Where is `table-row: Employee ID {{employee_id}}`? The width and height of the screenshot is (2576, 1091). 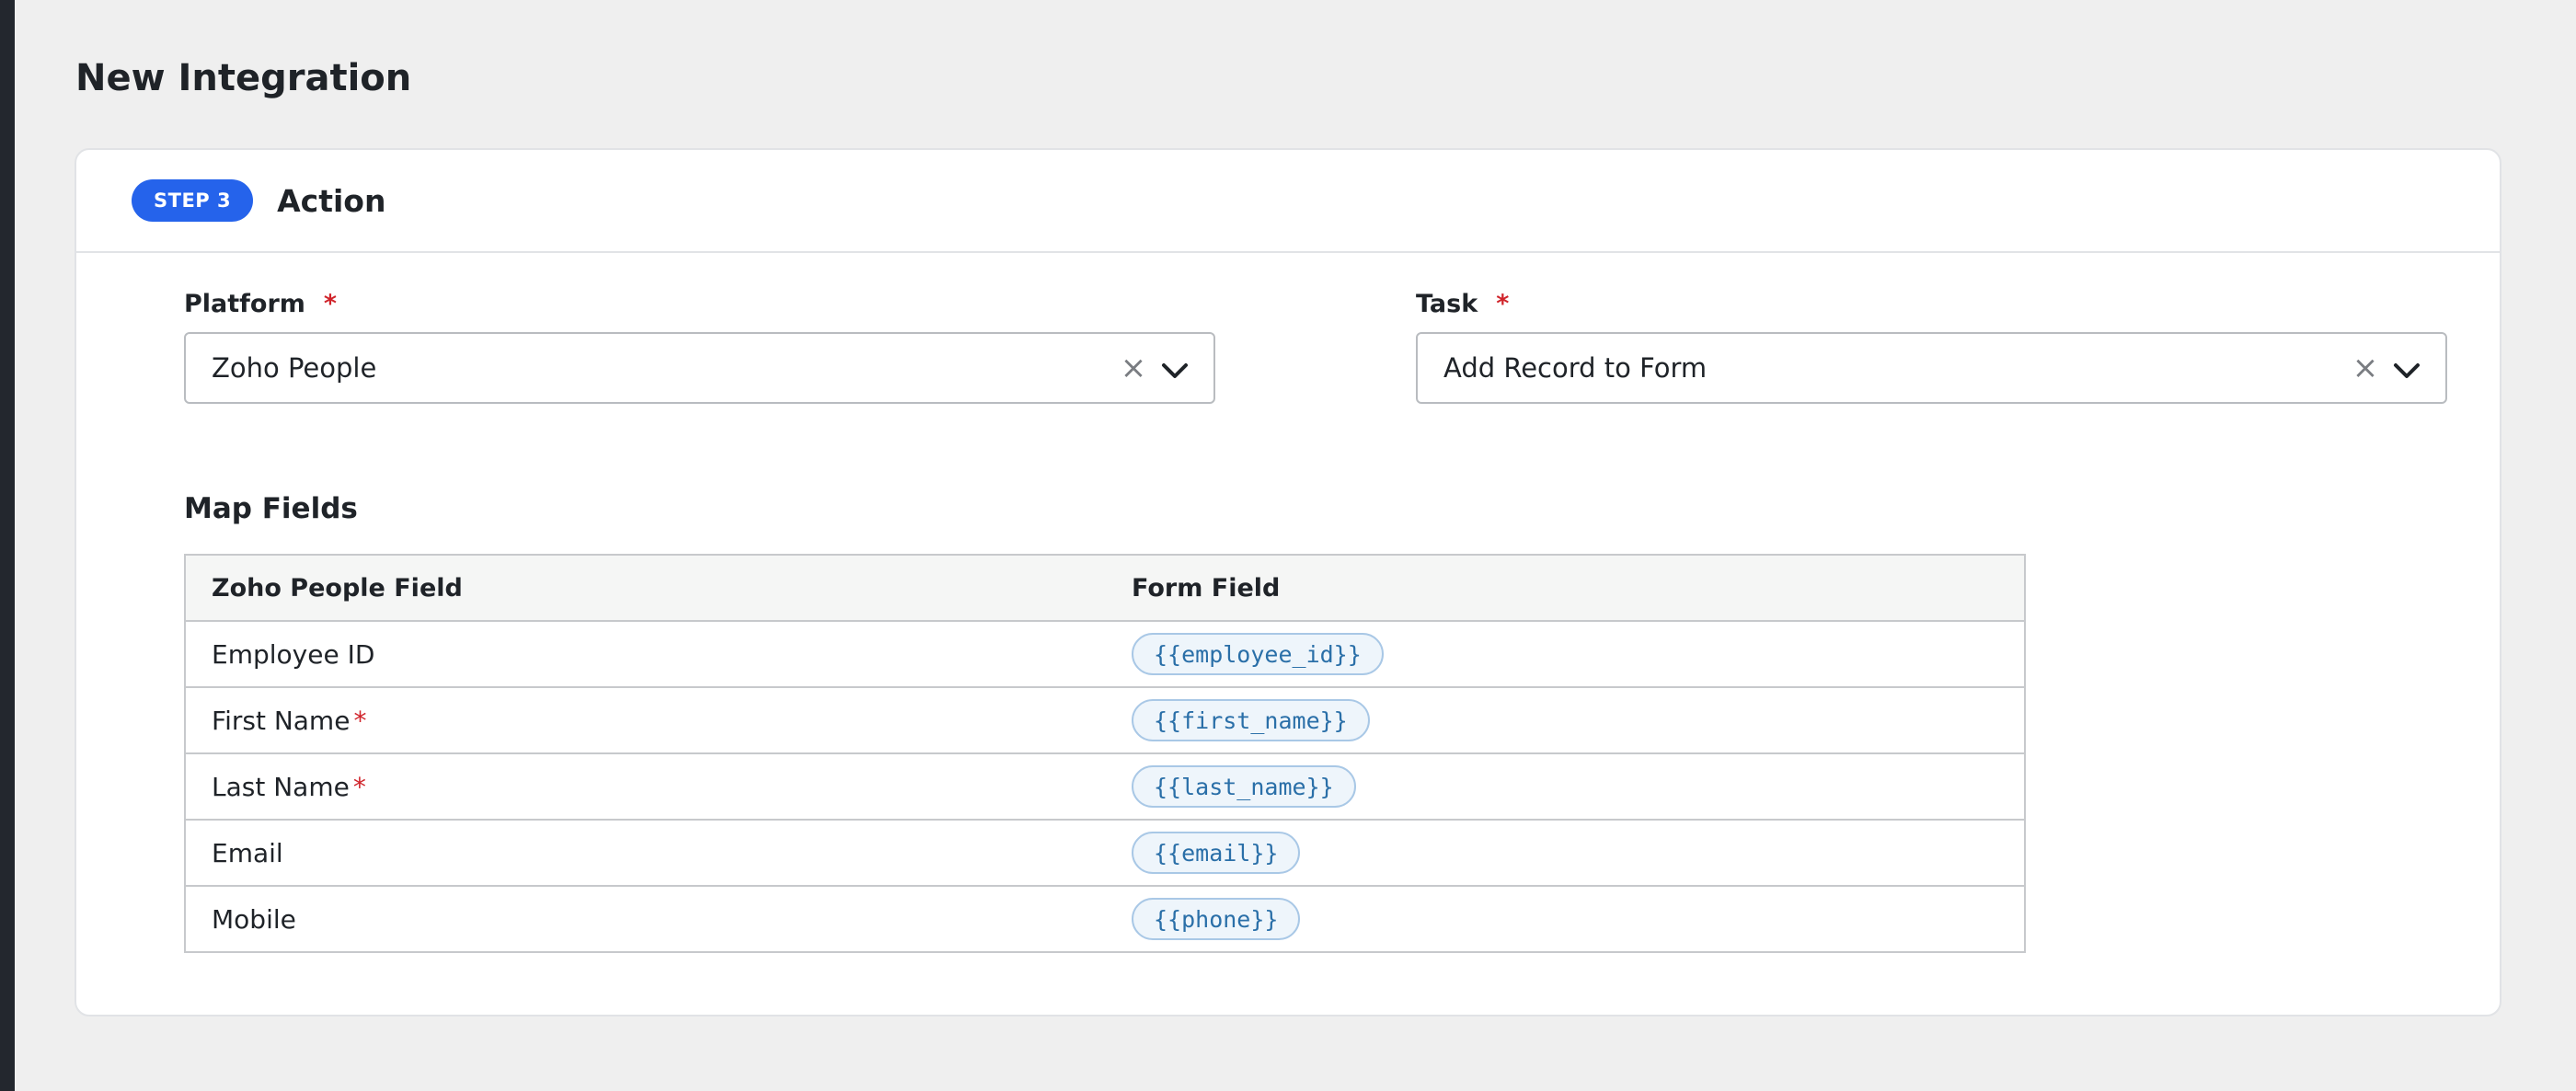
table-row: Employee ID {{employee_id}} is located at coordinates (1105, 654).